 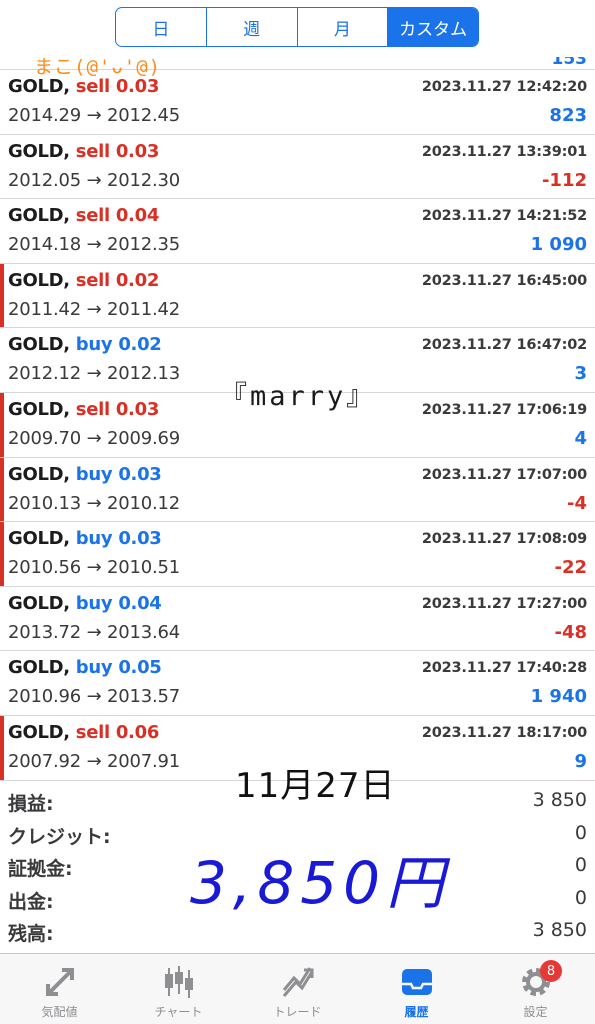 I want to click on open-price: 2009.70, so click(x=45, y=438).